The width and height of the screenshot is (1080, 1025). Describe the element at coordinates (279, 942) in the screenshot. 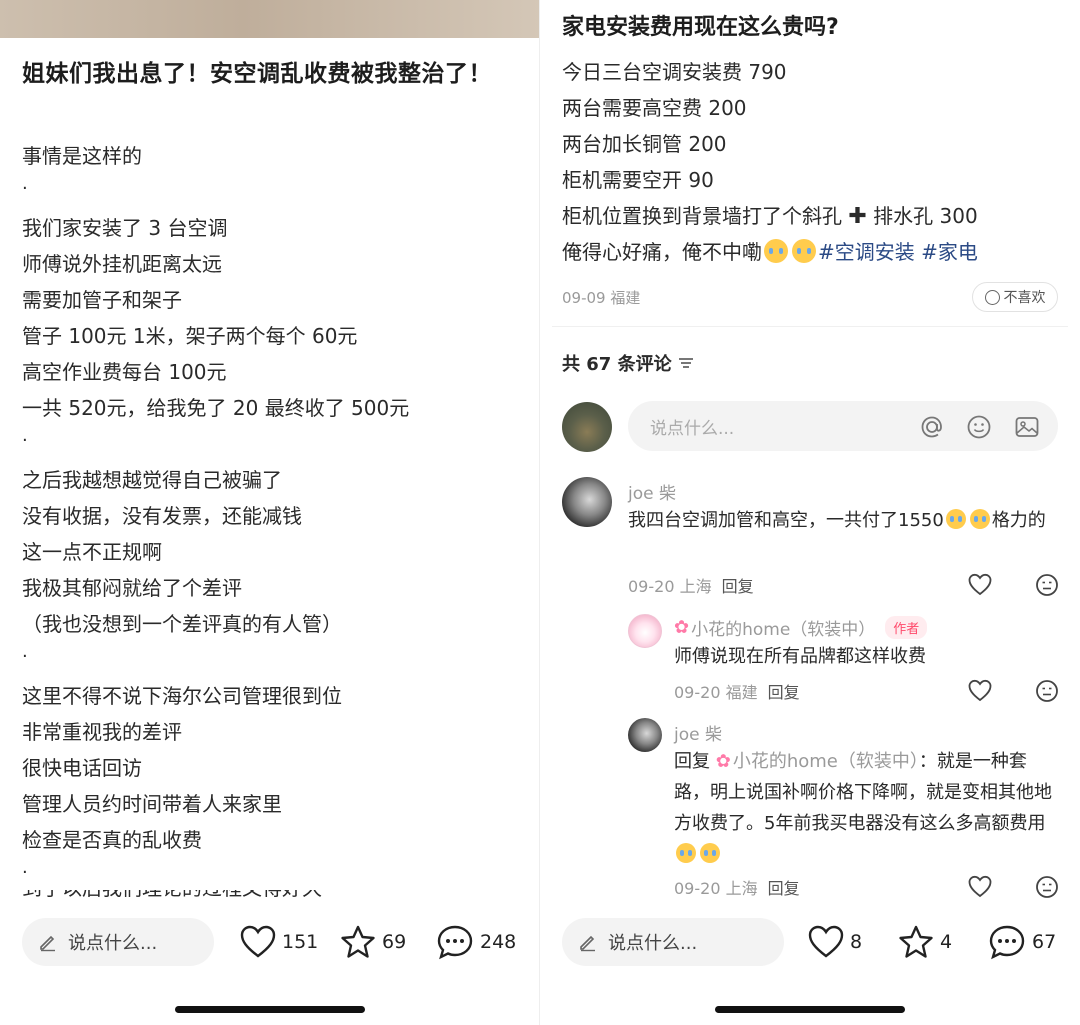

I see `like-button: 151` at that location.